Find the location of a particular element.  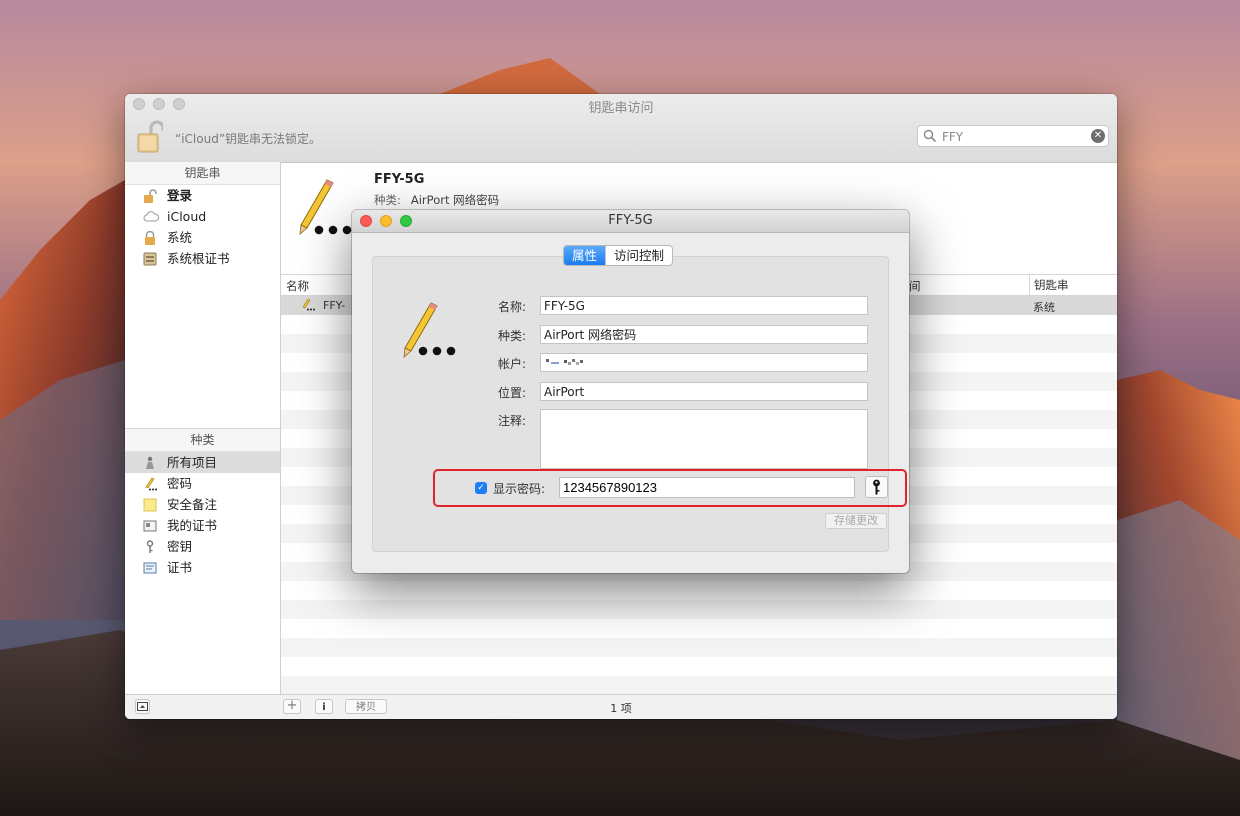

notes-field is located at coordinates (704, 439).